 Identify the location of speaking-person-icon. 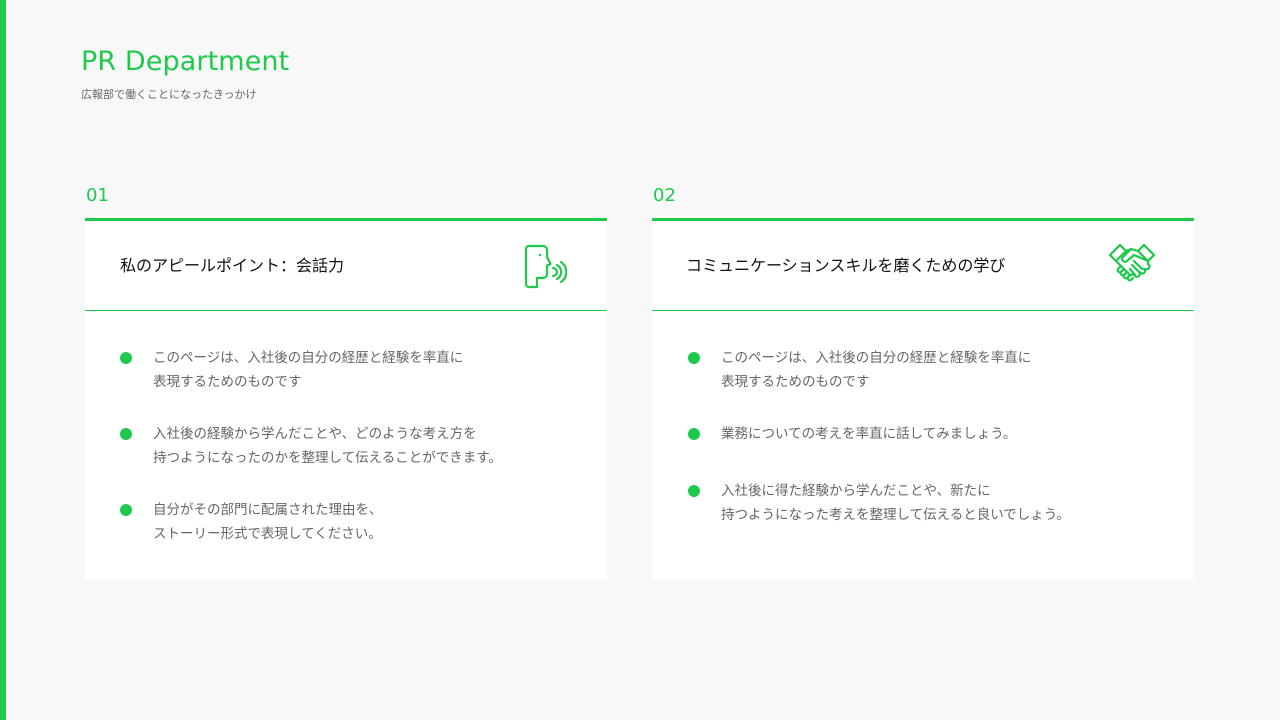
(545, 266).